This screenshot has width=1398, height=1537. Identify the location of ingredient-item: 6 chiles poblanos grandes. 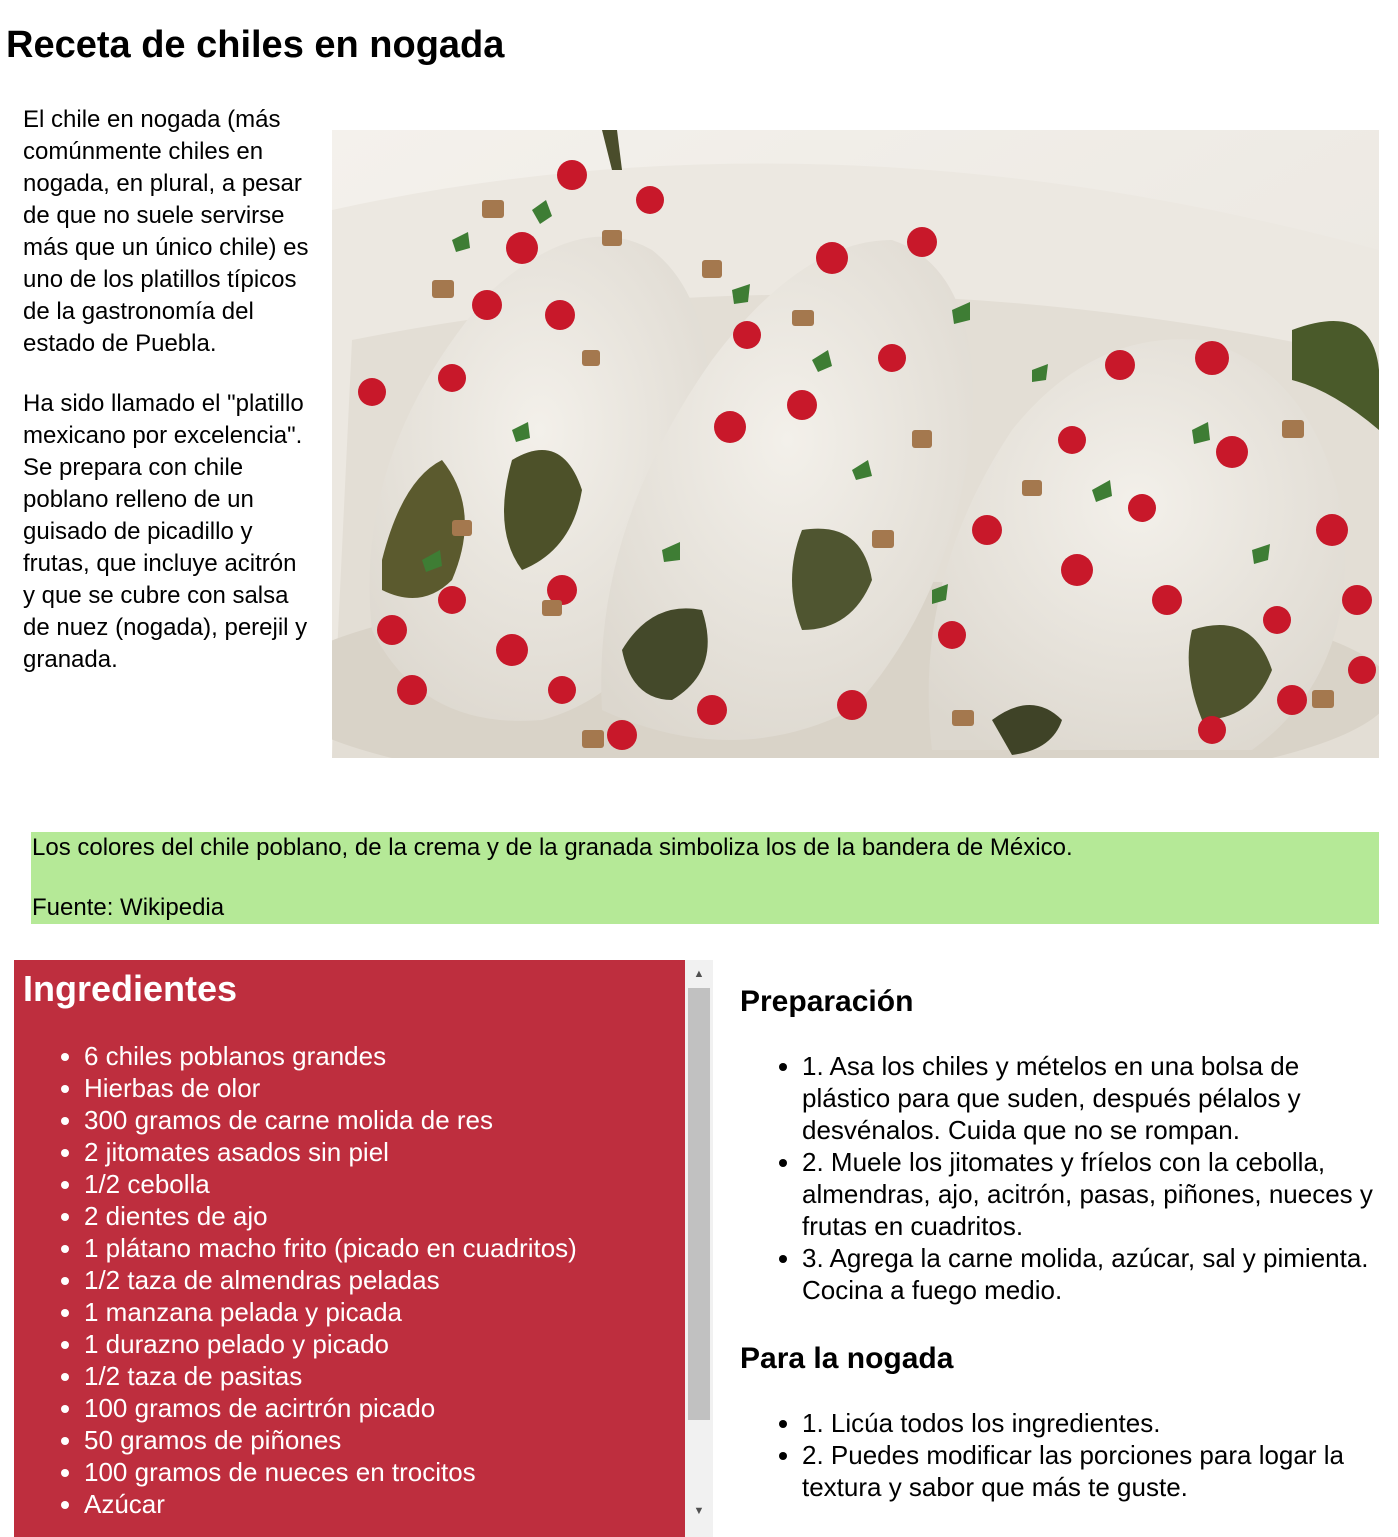
(330, 1056).